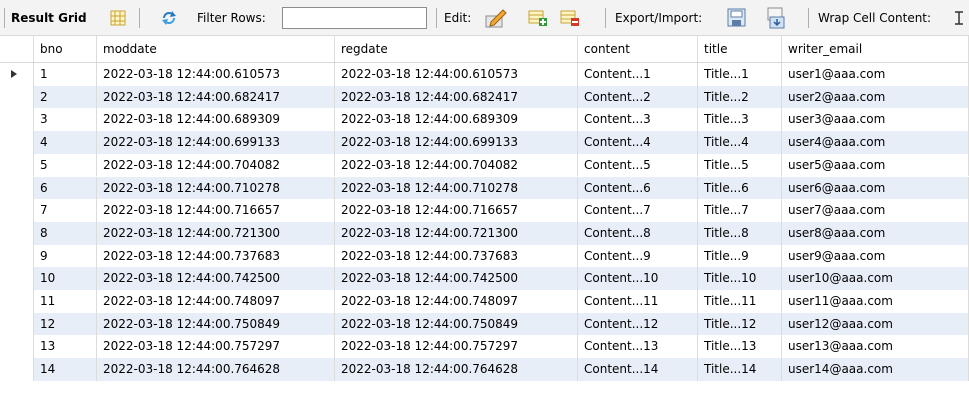 Image resolution: width=969 pixels, height=413 pixels. I want to click on cell-moddate: 2022-03-18 12:44:00.682417, so click(216, 97).